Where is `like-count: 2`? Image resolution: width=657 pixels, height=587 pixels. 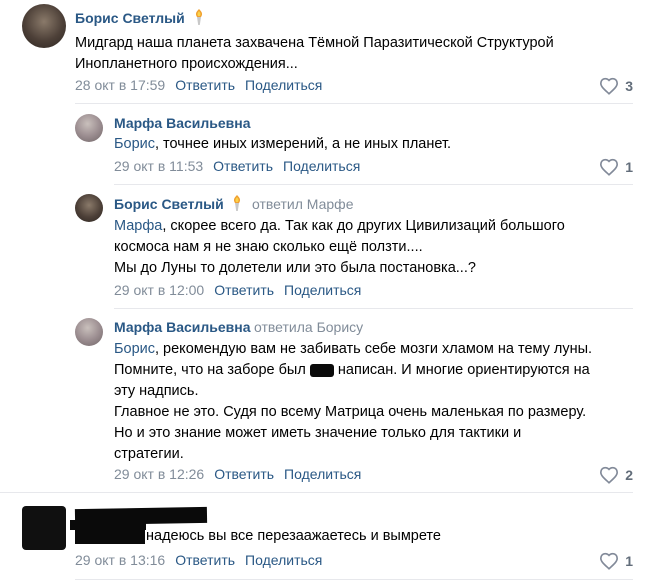
like-count: 2 is located at coordinates (629, 475).